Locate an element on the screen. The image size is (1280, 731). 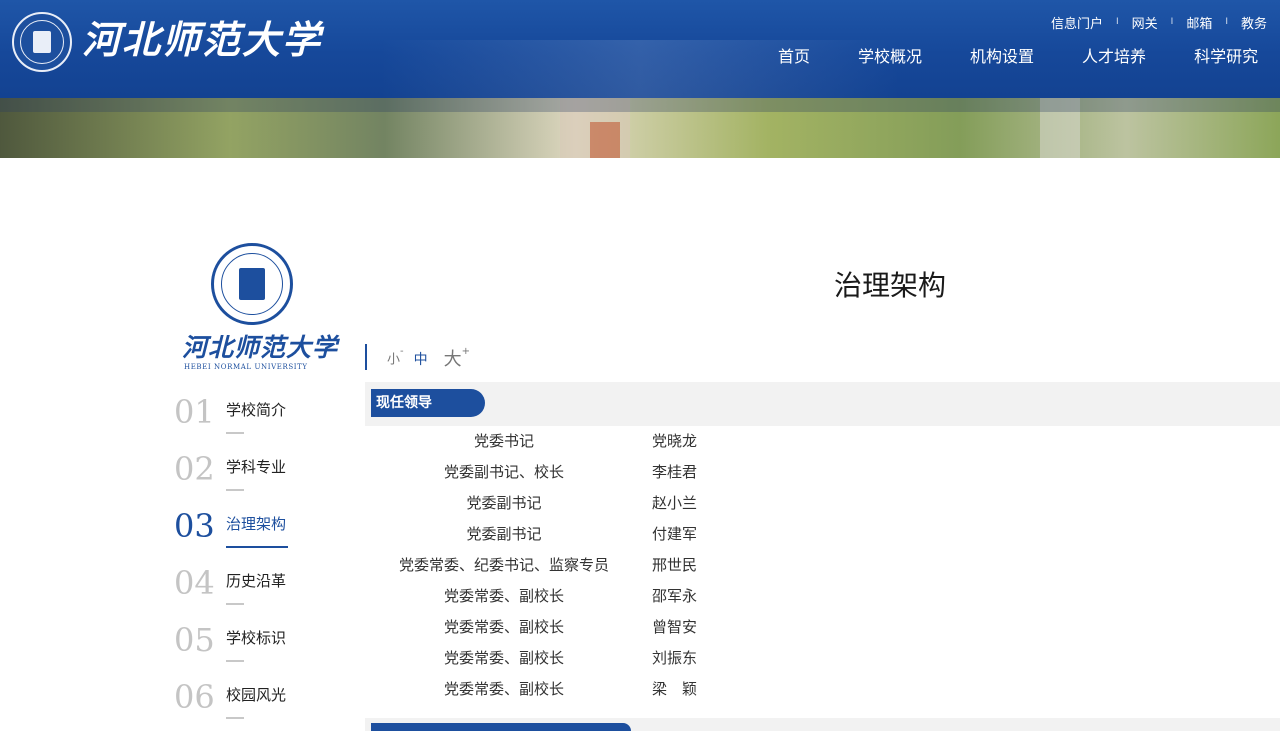
leader-position: 党委书记 is located at coordinates (503, 441).